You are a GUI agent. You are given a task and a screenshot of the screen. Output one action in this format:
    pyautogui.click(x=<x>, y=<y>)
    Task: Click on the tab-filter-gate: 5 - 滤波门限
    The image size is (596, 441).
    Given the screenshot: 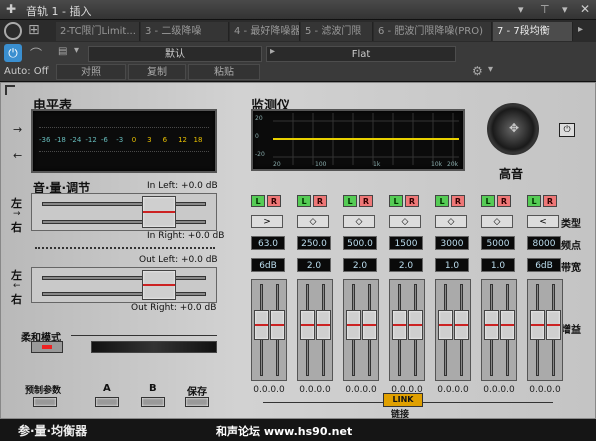 What is the action you would take?
    pyautogui.click(x=337, y=31)
    